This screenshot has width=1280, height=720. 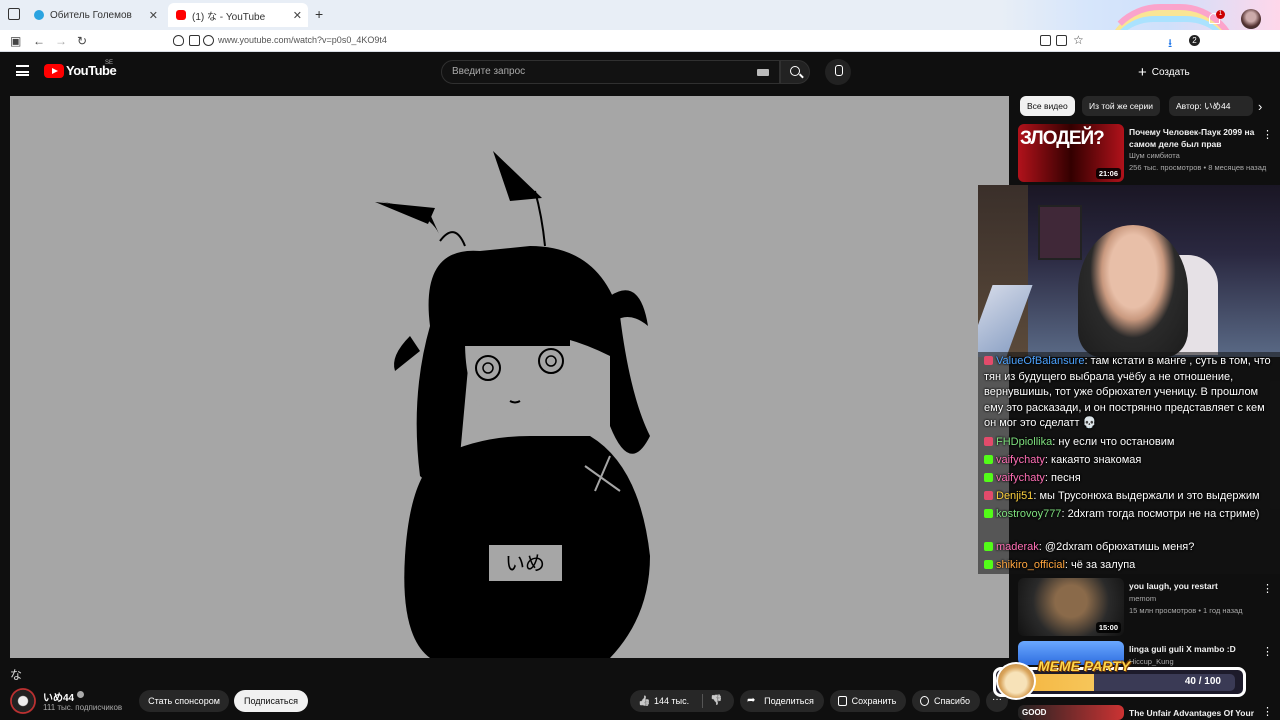 I want to click on webcam-overlay, so click(x=1129, y=271).